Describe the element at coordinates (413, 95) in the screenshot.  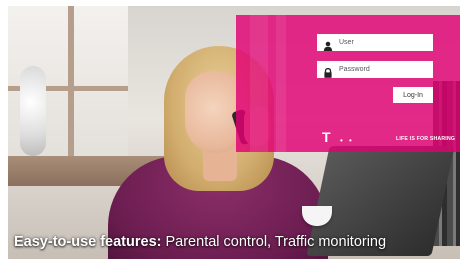
I see `login-button: Log-In` at that location.